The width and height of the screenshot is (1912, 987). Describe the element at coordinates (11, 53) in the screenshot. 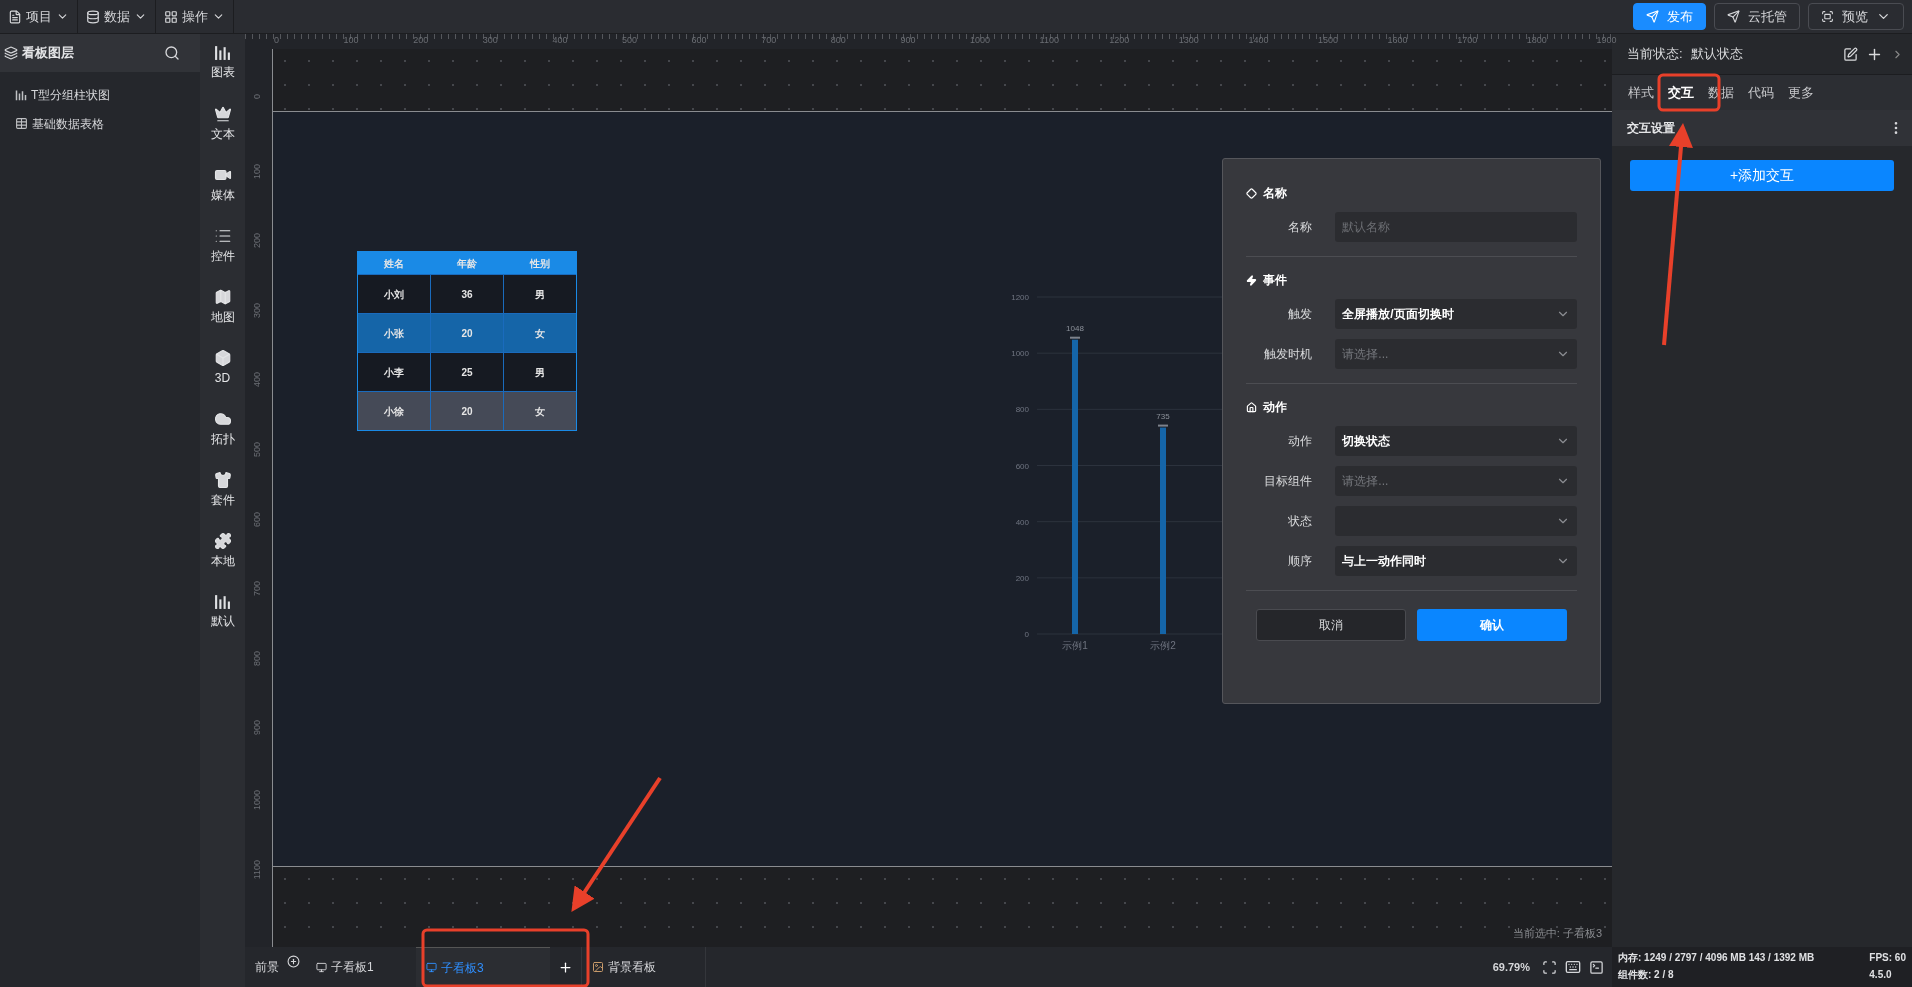

I see `layers-icon` at that location.